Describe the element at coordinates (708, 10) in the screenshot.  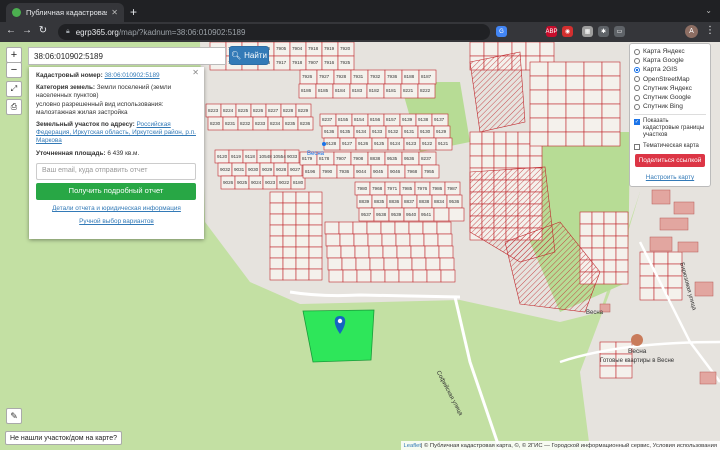
I see `tab-search-icon: ⌄` at that location.